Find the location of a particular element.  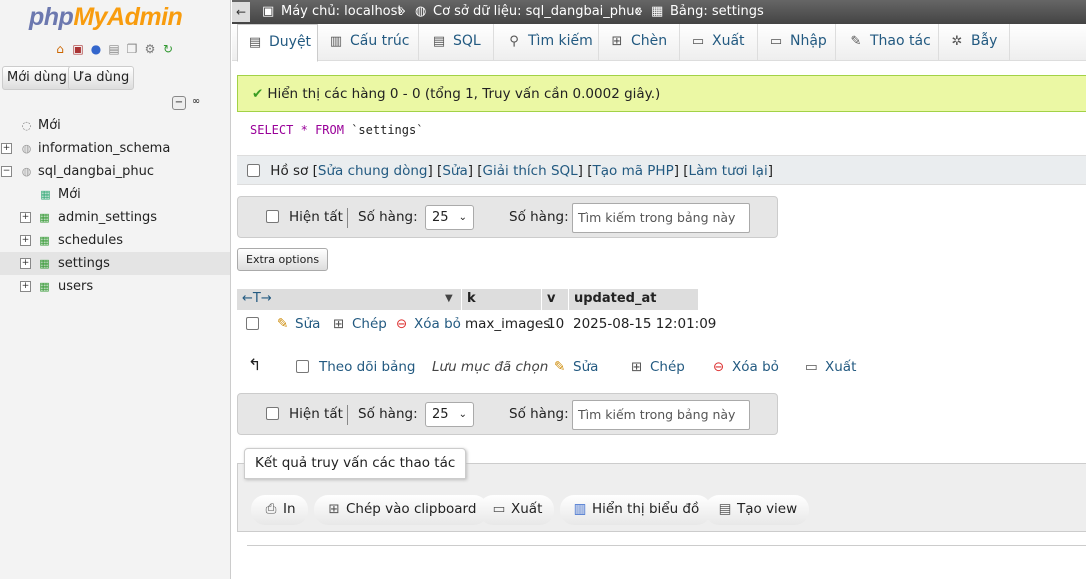

tree-new-database: ◌ Mới is located at coordinates (115, 125).